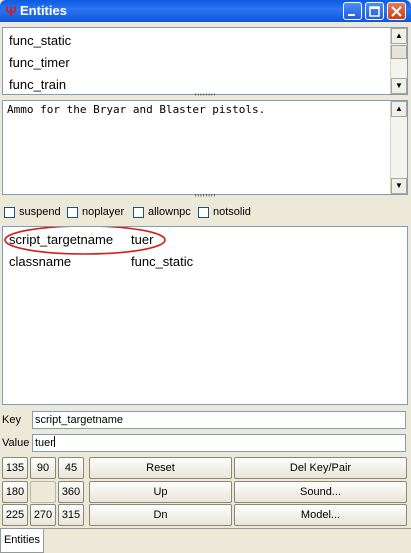  Describe the element at coordinates (160, 492) in the screenshot. I see `up-button: Up` at that location.